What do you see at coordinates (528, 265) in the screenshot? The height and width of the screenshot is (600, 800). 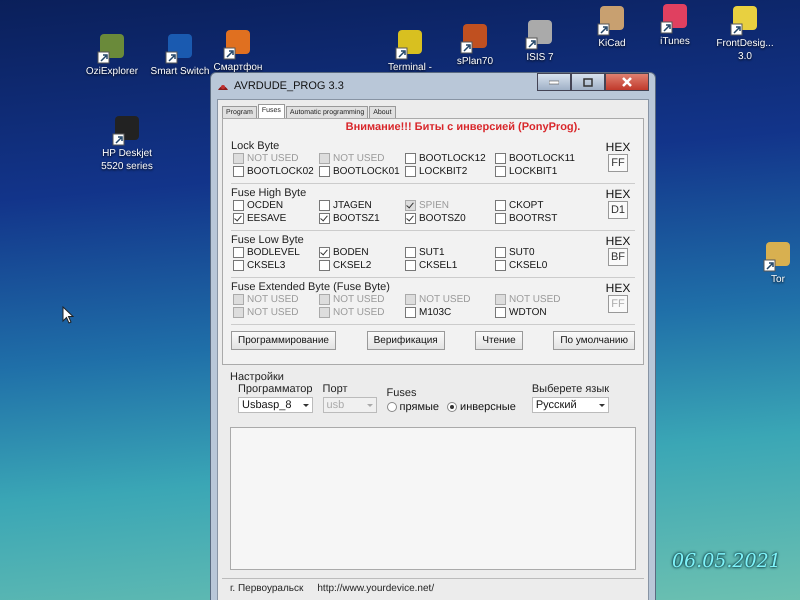 I see `checkbox-label: CKSEL0` at bounding box center [528, 265].